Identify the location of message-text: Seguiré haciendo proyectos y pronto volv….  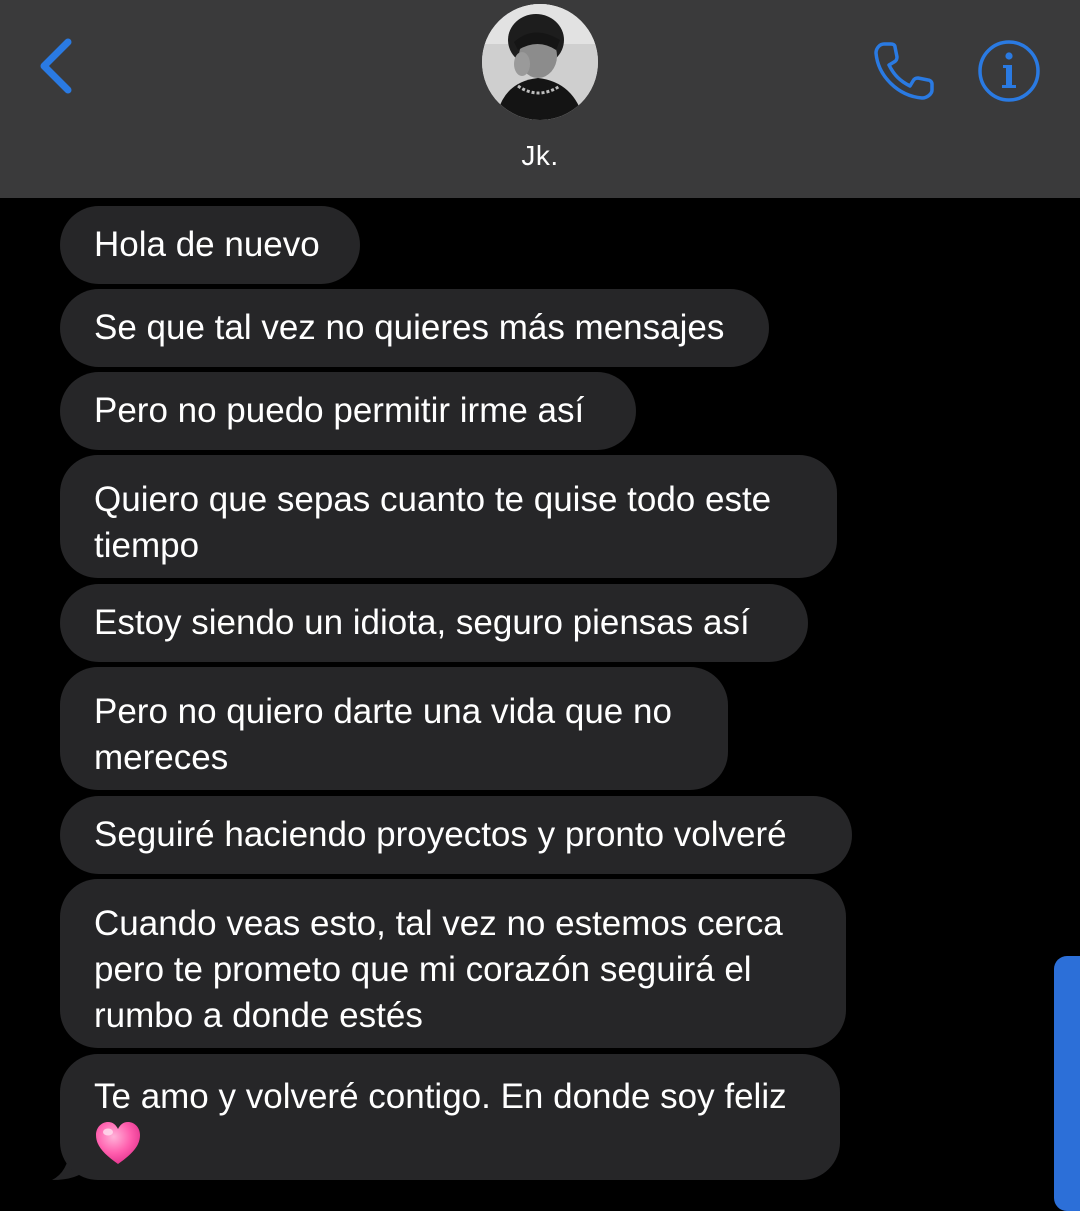
(440, 834).